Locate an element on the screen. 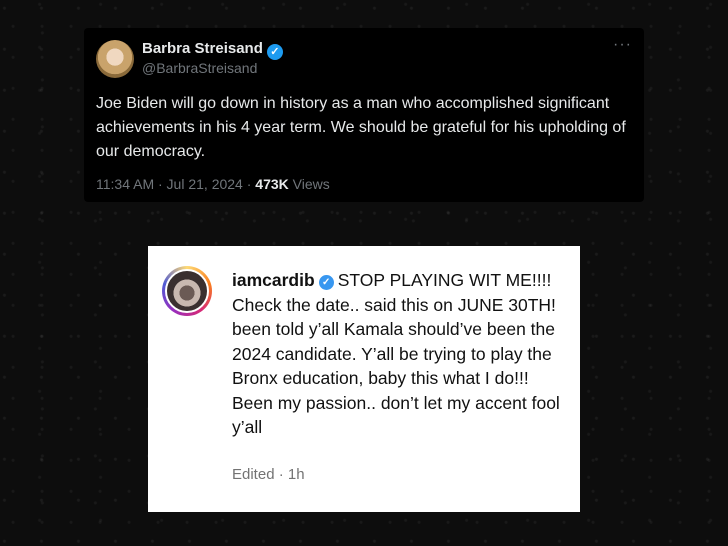 The height and width of the screenshot is (546, 728). instagram-avatar is located at coordinates (187, 291).